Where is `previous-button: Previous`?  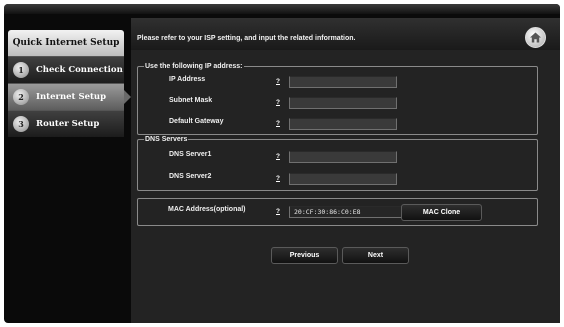
previous-button: Previous is located at coordinates (304, 255).